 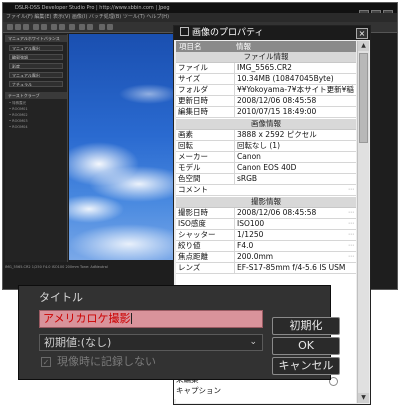 What do you see at coordinates (190, 46) in the screenshot?
I see `column-header-key: 項目名` at bounding box center [190, 46].